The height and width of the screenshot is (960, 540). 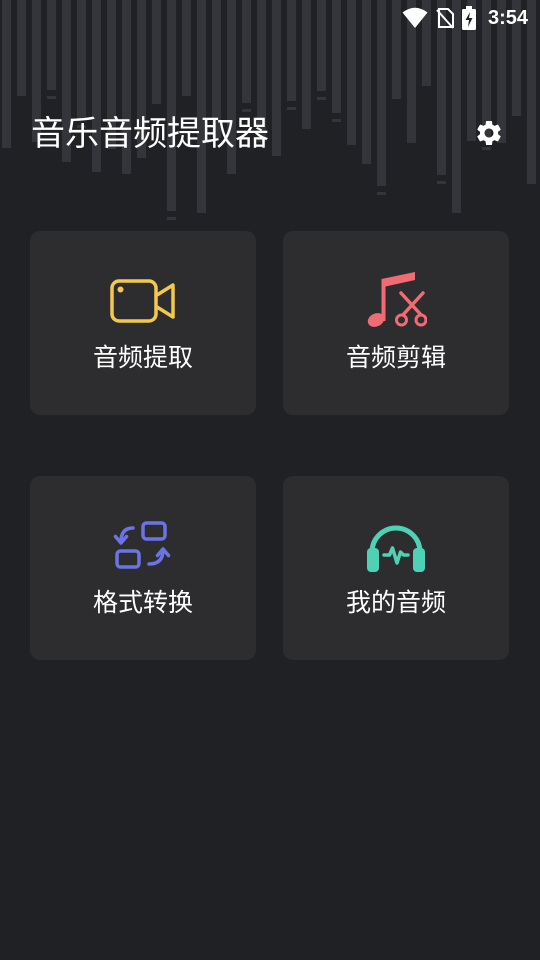 I want to click on format-convert-card: 格式转换, so click(x=143, y=568).